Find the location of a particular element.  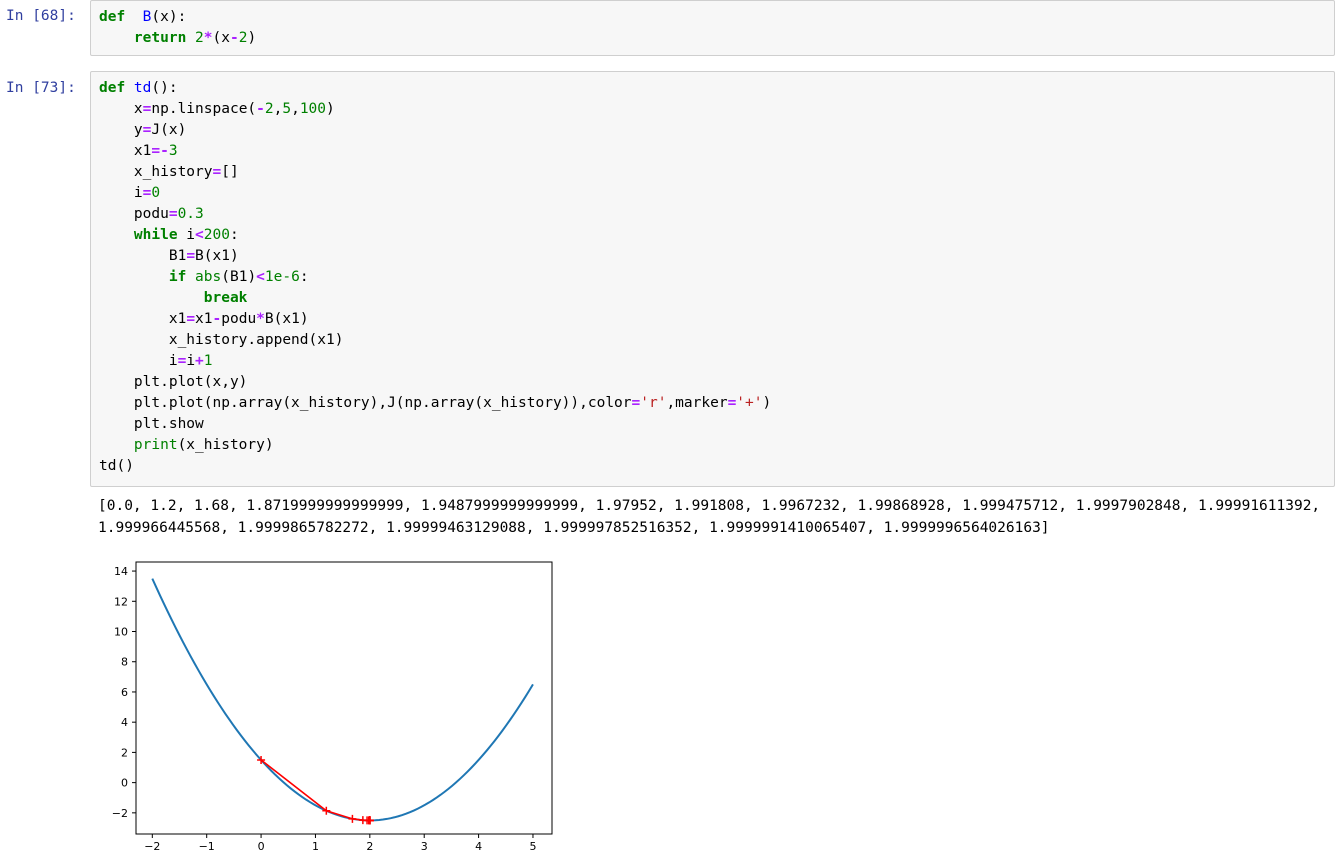

code-line: if abs(B1)<1e-6: is located at coordinates (204, 277).